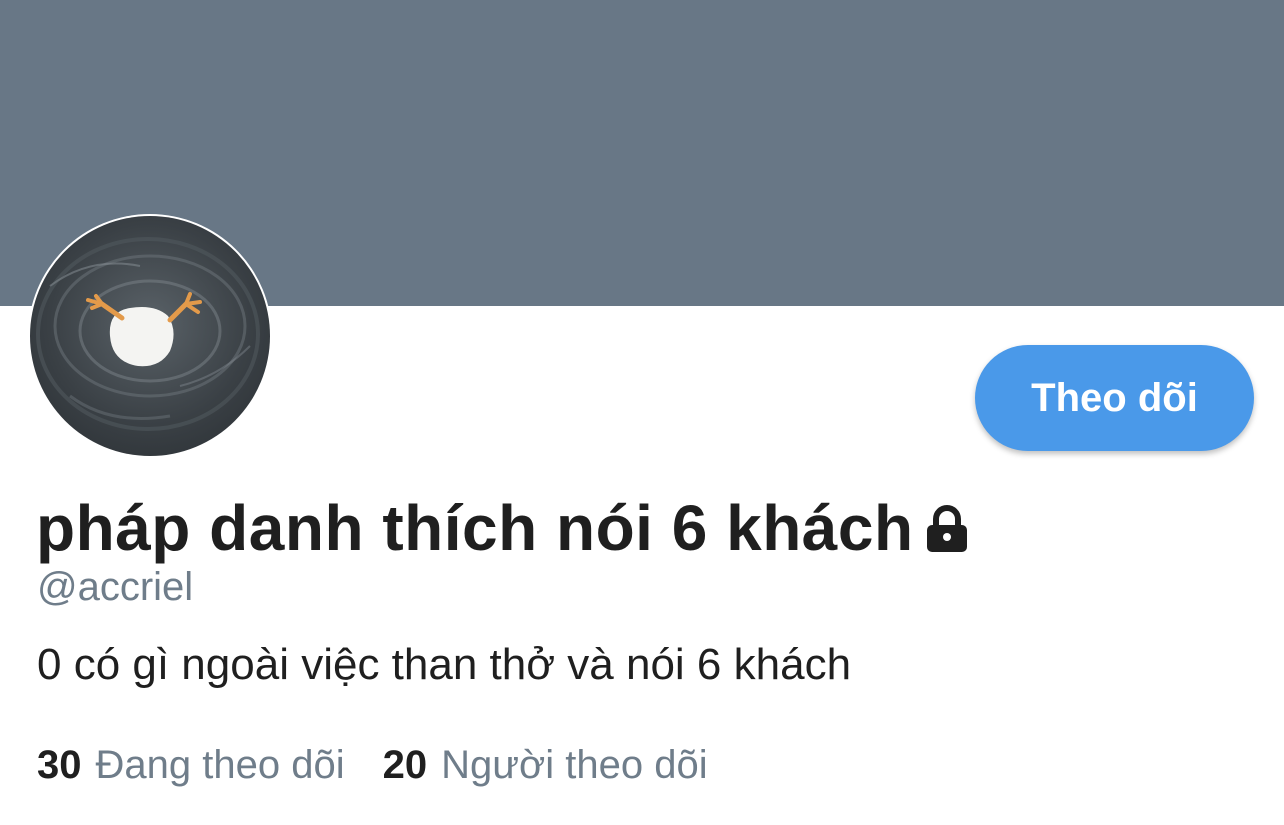 The width and height of the screenshot is (1284, 825). Describe the element at coordinates (115, 587) in the screenshot. I see `profile-handle: @accriel` at that location.